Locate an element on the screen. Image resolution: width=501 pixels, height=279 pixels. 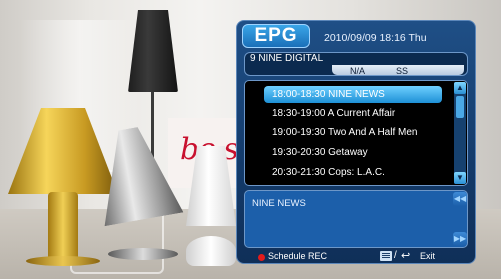
program-row: 19:30-20:30 Getaway is located at coordinates (353, 152).